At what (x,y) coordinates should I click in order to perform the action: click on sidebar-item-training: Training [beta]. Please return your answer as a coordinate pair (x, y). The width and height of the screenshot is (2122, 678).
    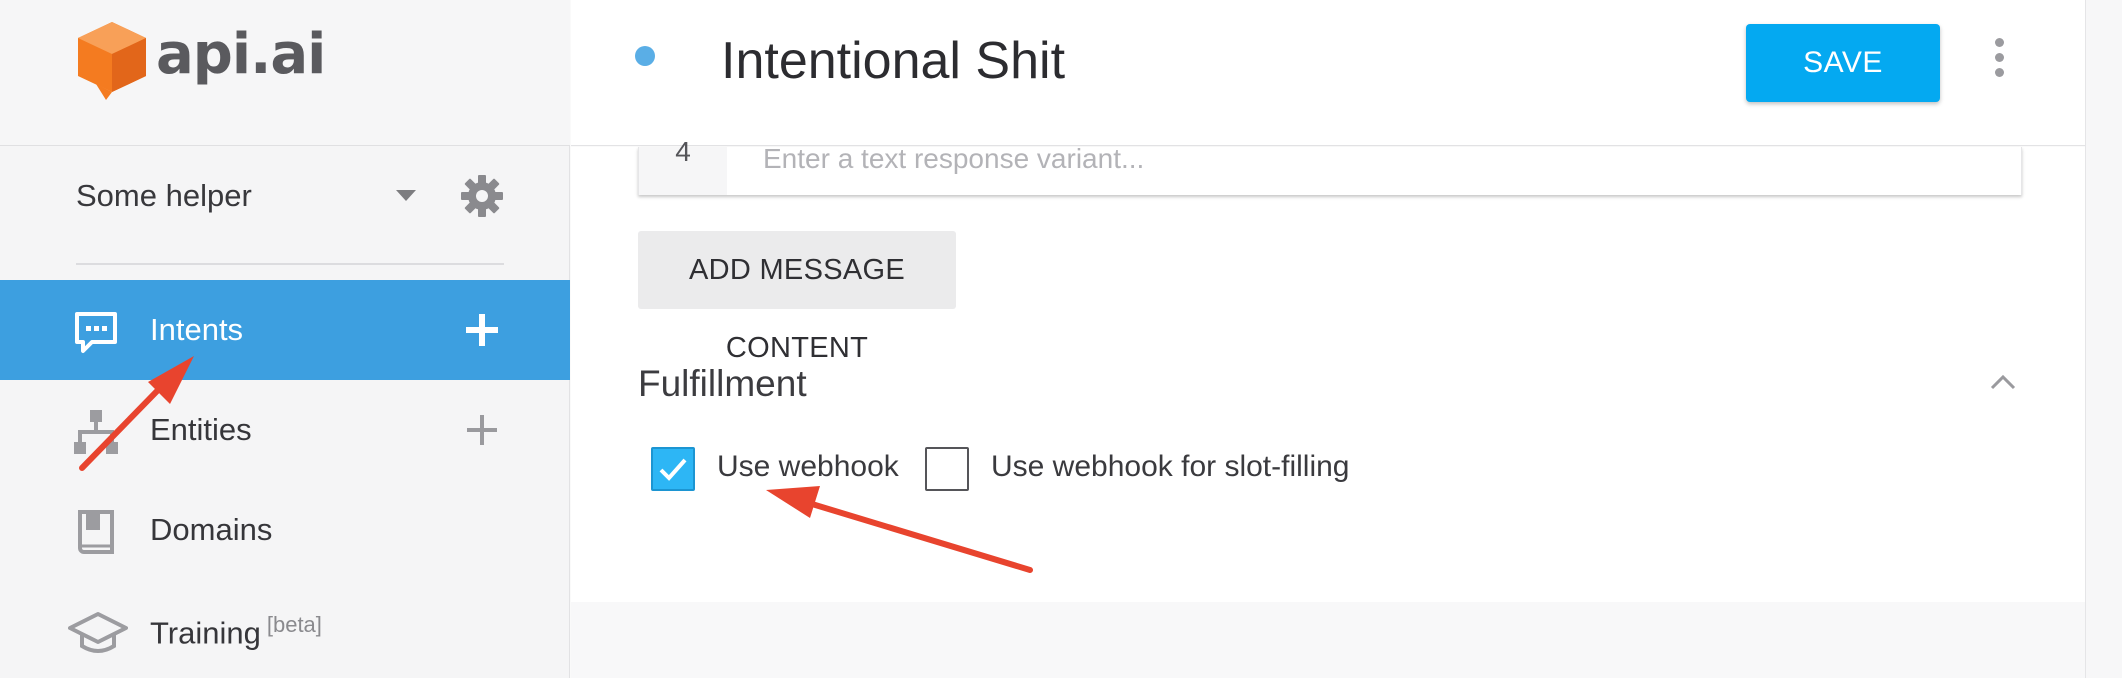
    Looking at the image, I should click on (285, 629).